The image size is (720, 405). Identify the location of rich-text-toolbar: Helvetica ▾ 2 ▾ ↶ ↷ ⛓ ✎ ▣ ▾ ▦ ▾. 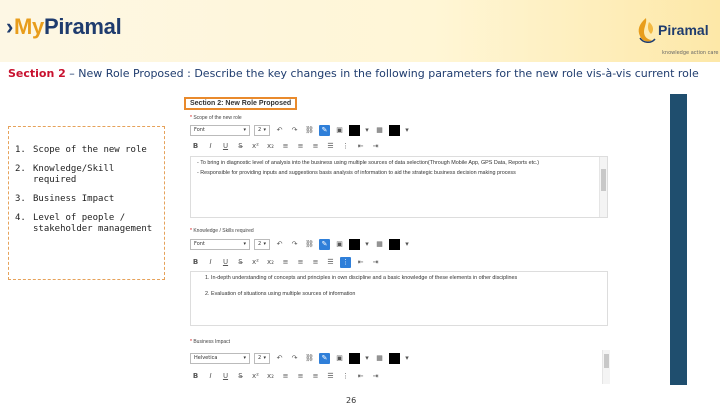
(399, 358).